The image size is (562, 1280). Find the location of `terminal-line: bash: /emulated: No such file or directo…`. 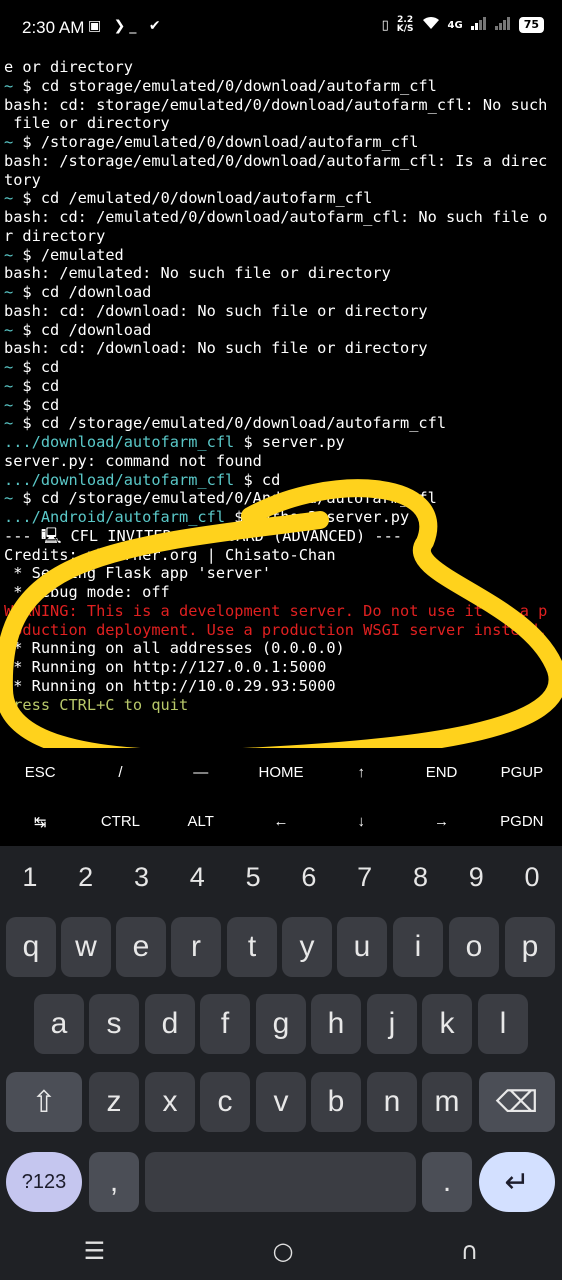

terminal-line: bash: /emulated: No such file or directo… is located at coordinates (197, 273).